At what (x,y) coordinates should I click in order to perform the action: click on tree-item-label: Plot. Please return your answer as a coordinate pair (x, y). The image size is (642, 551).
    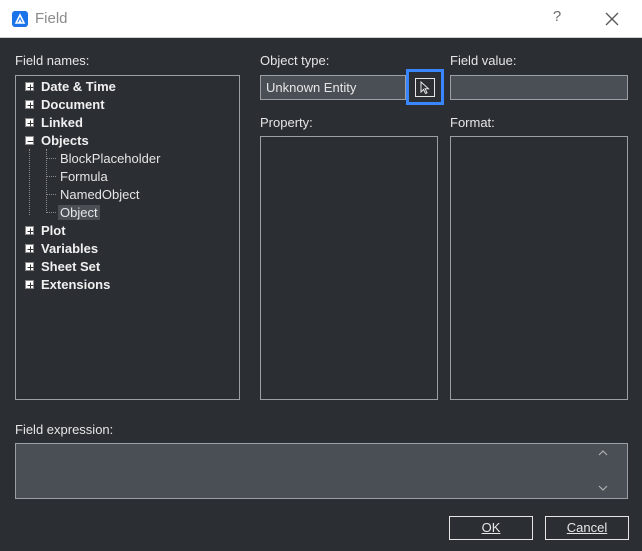
    Looking at the image, I should click on (53, 230).